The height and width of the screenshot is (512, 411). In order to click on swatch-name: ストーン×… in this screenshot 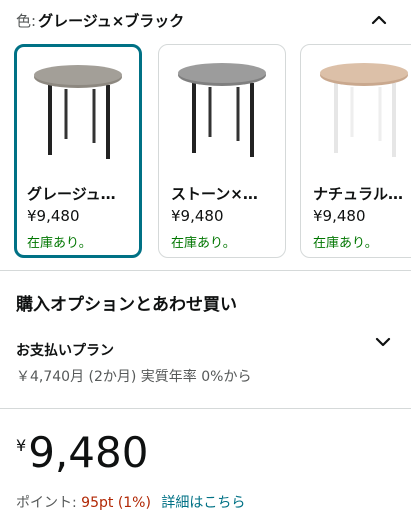, I will do `click(214, 194)`.